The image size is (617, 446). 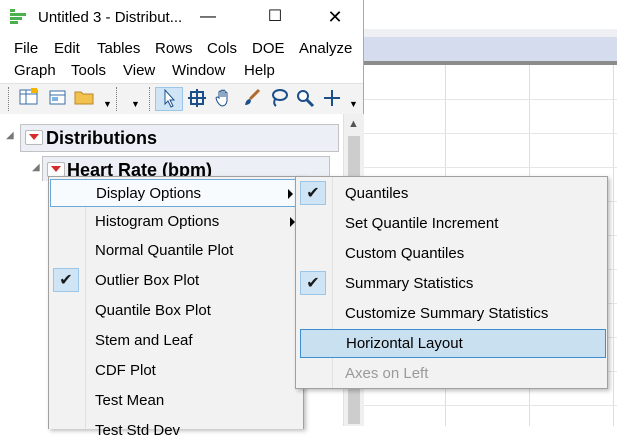 I want to click on menu-item-display-options: Display Options, so click(x=176, y=193).